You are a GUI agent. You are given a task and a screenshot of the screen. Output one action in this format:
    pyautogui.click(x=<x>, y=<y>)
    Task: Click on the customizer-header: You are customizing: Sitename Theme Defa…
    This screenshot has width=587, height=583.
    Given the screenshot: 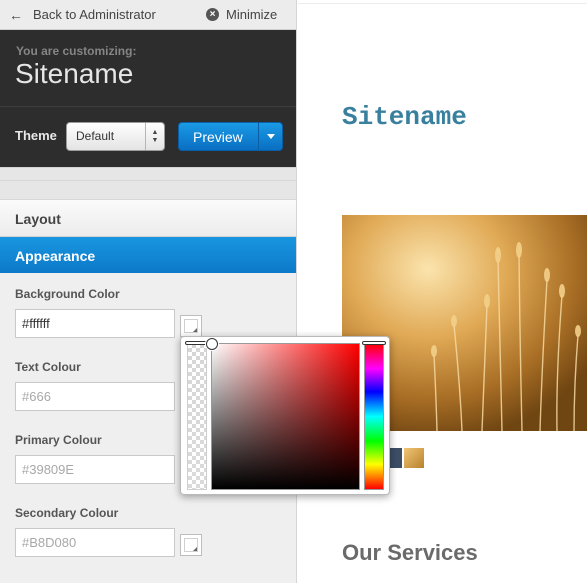 What is the action you would take?
    pyautogui.click(x=148, y=98)
    